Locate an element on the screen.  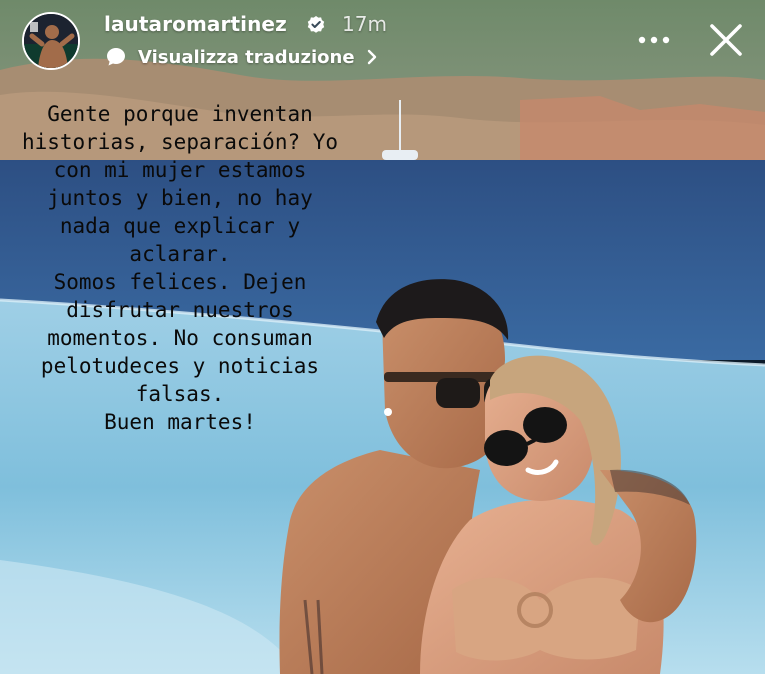
translate-link: Visualizza traduzione is located at coordinates (241, 57).